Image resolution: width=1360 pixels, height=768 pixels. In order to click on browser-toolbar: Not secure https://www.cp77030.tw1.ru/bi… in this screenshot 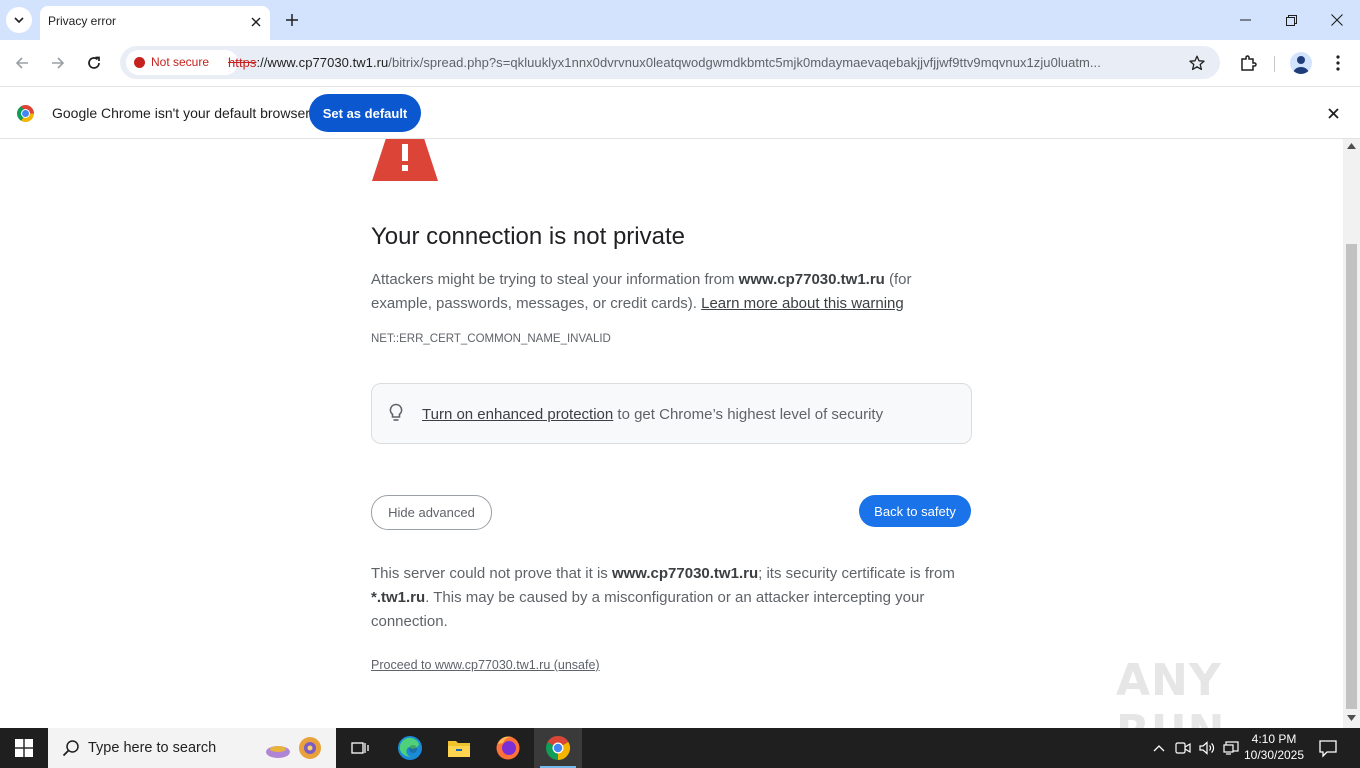, I will do `click(680, 63)`.